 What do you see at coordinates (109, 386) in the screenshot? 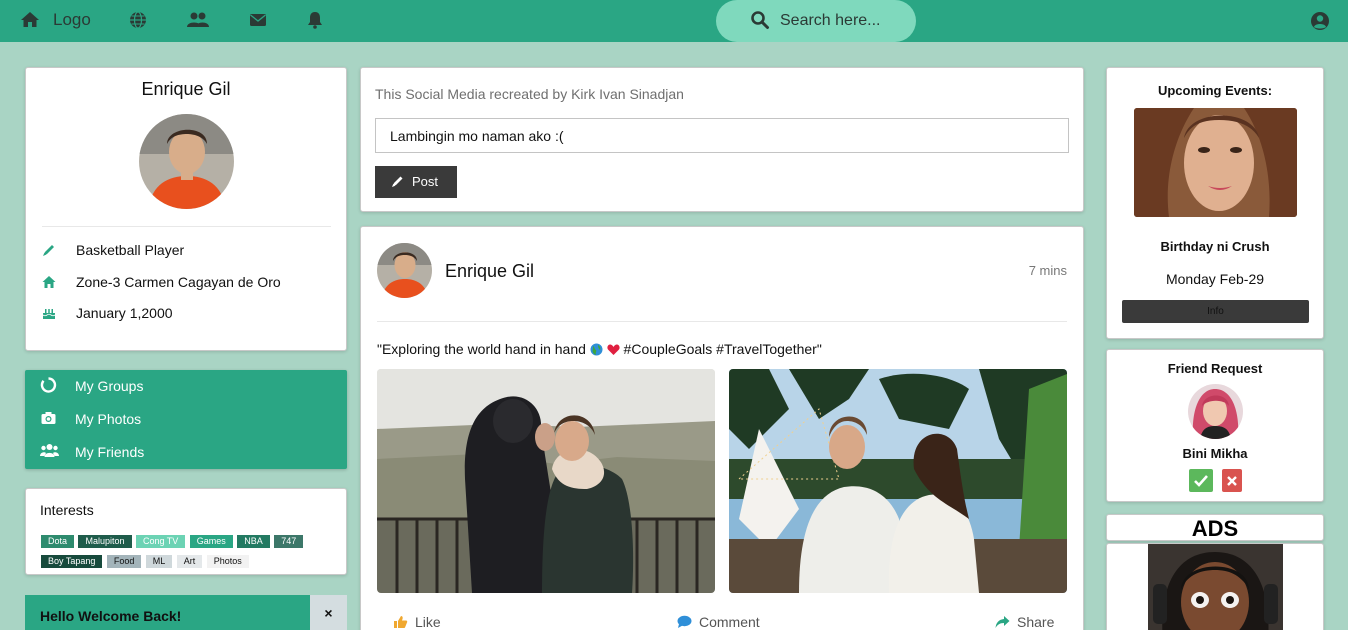
I see `menu-label: My Groups` at bounding box center [109, 386].